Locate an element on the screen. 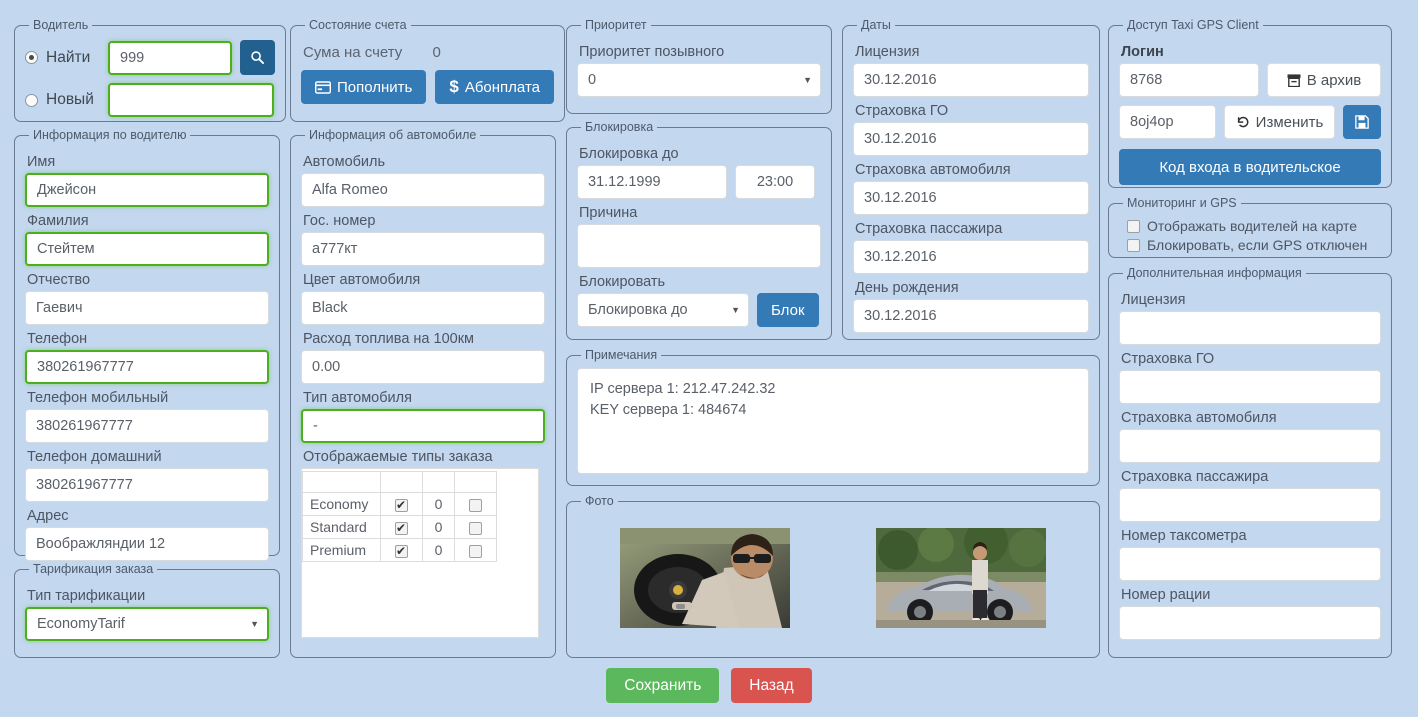  tarif-type-select: EconomyTarif is located at coordinates (147, 624).